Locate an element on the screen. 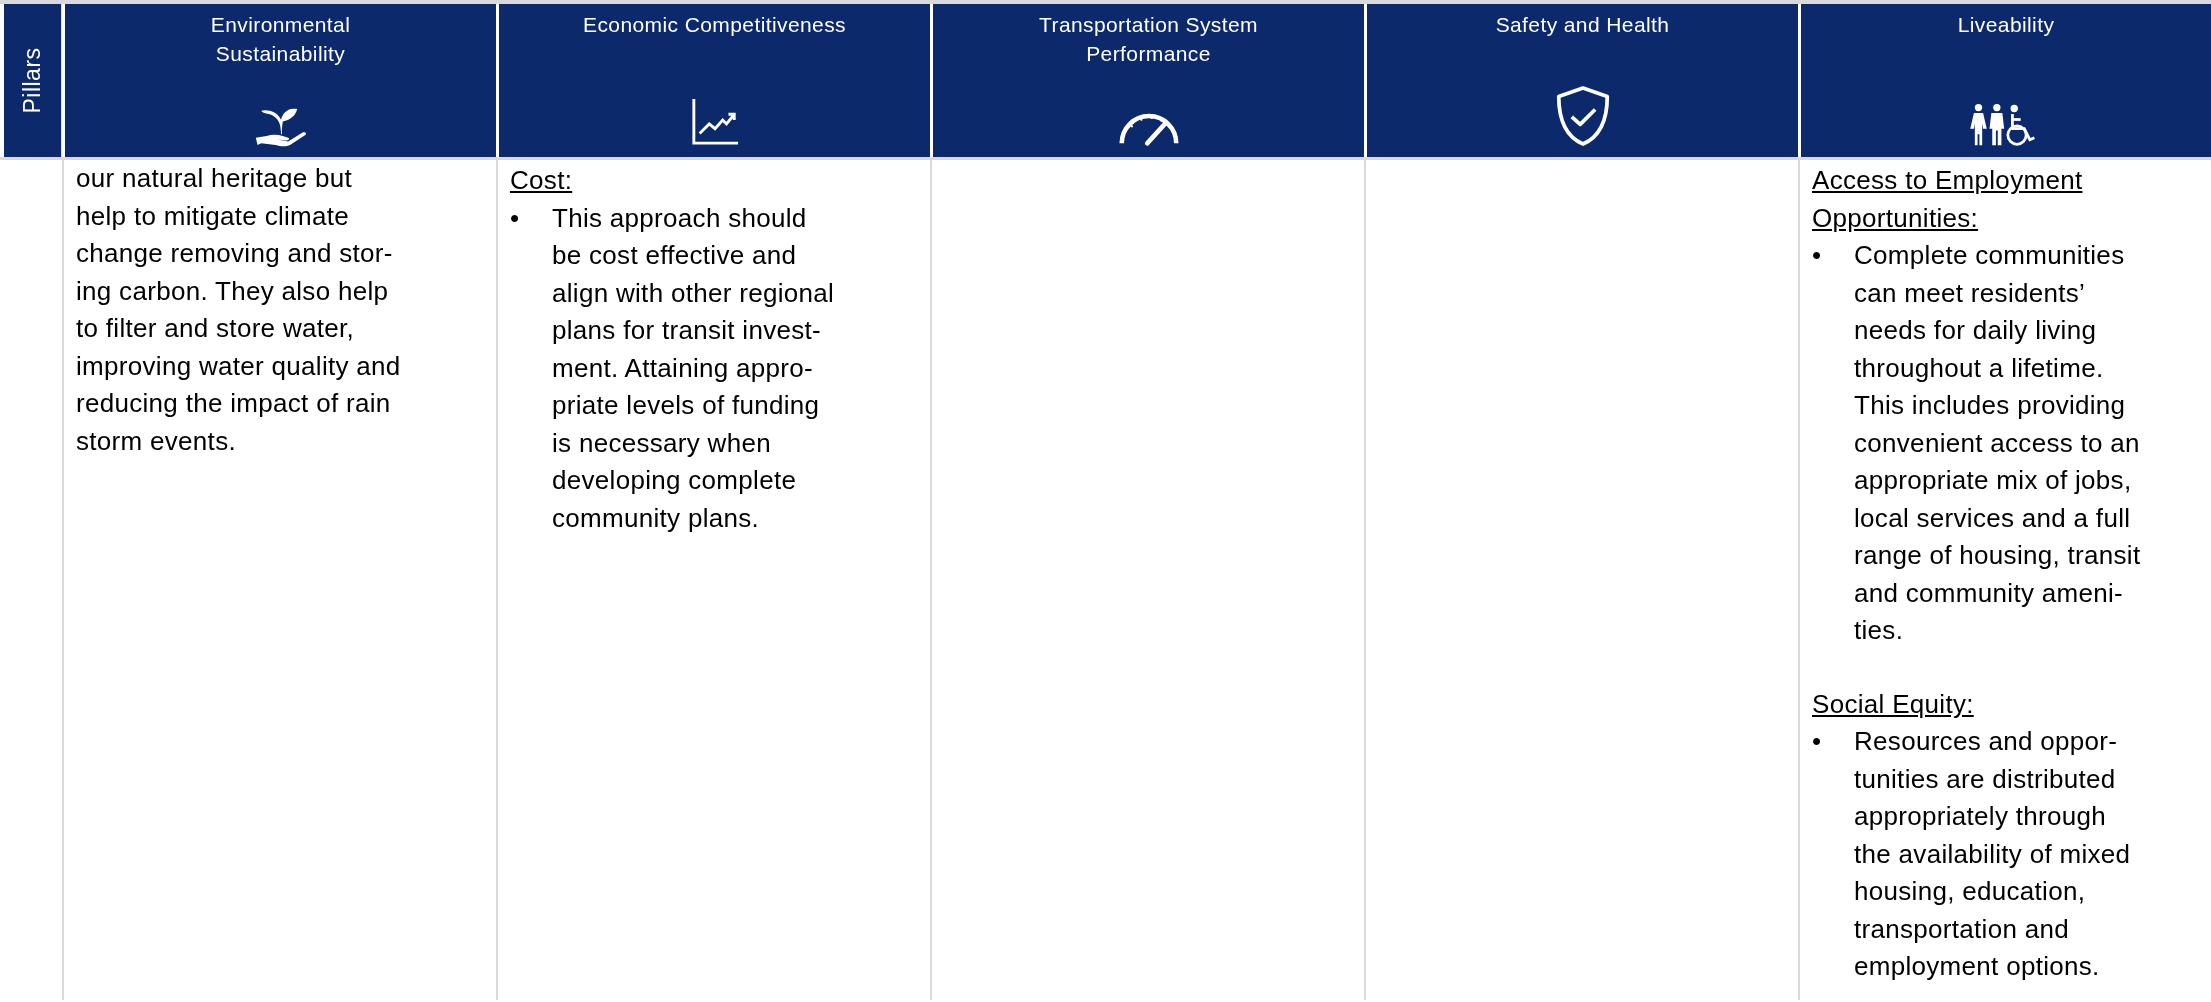 The width and height of the screenshot is (2211, 1002). row-label: Pillars is located at coordinates (32, 80).